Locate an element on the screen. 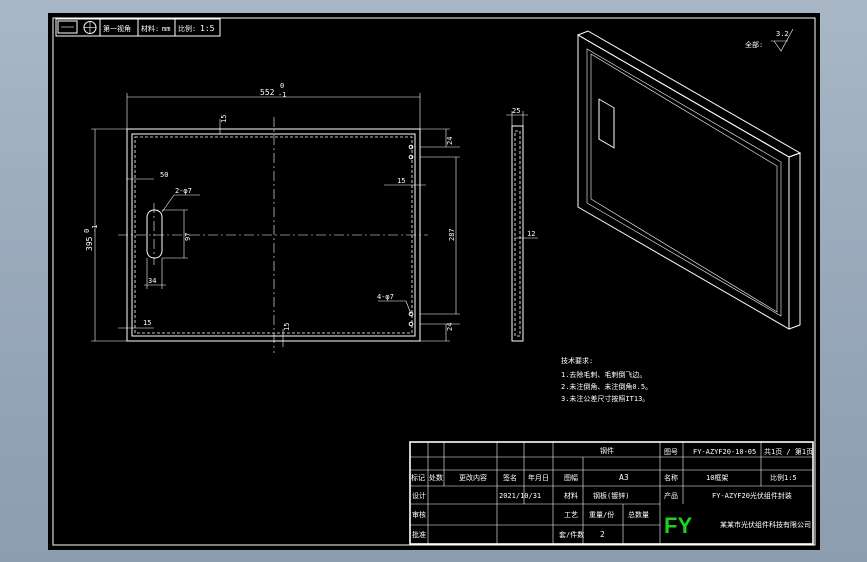 Image resolution: width=867 pixels, height=562 pixels. top-edge-dim: 15 is located at coordinates (224, 119).